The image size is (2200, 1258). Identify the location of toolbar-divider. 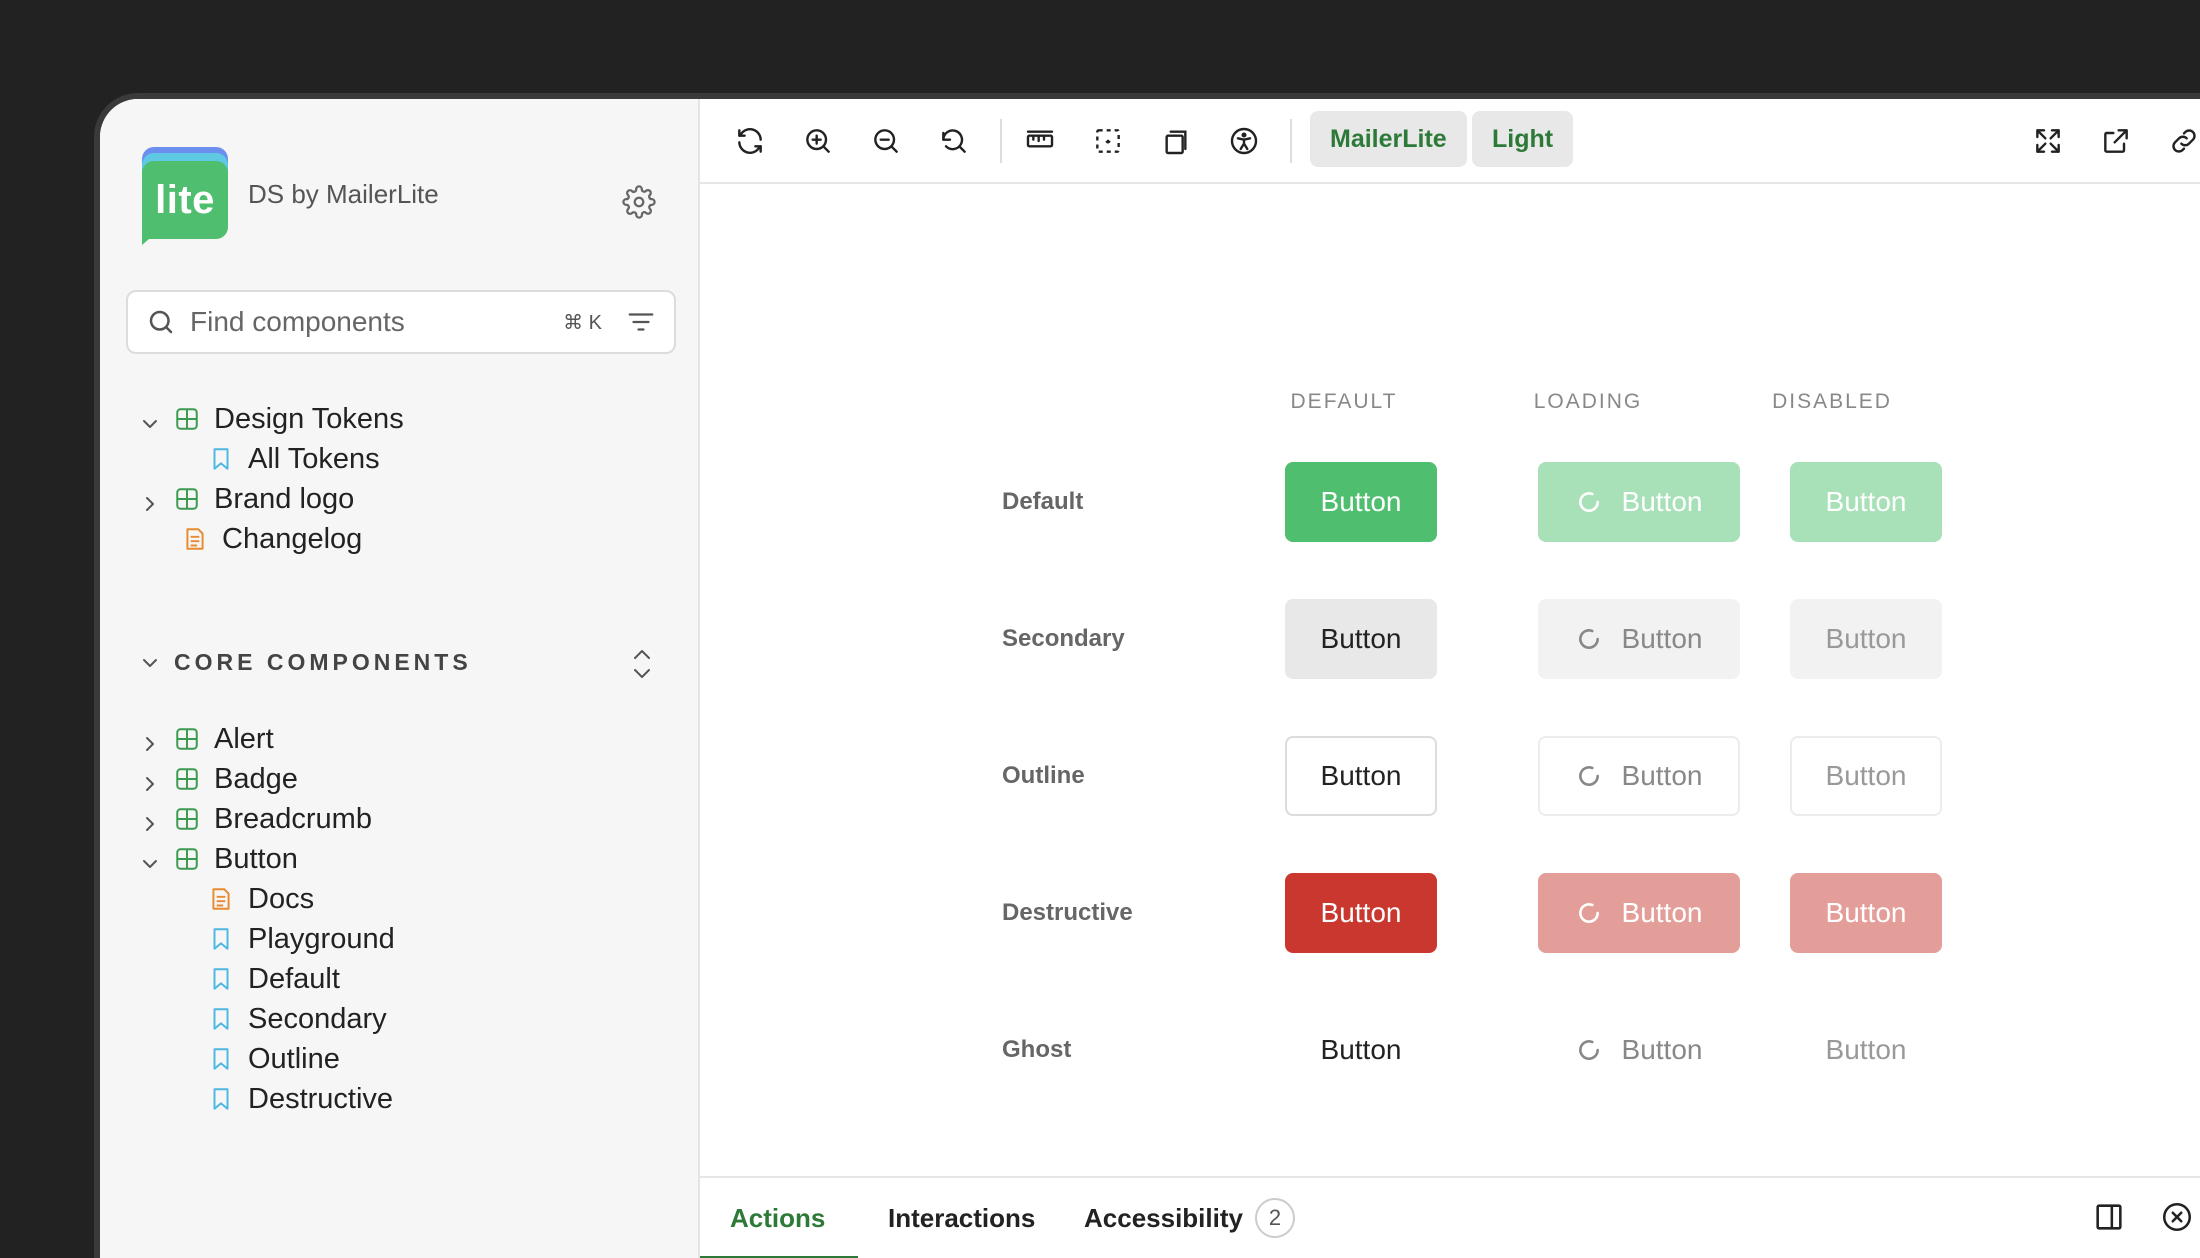
(1001, 141).